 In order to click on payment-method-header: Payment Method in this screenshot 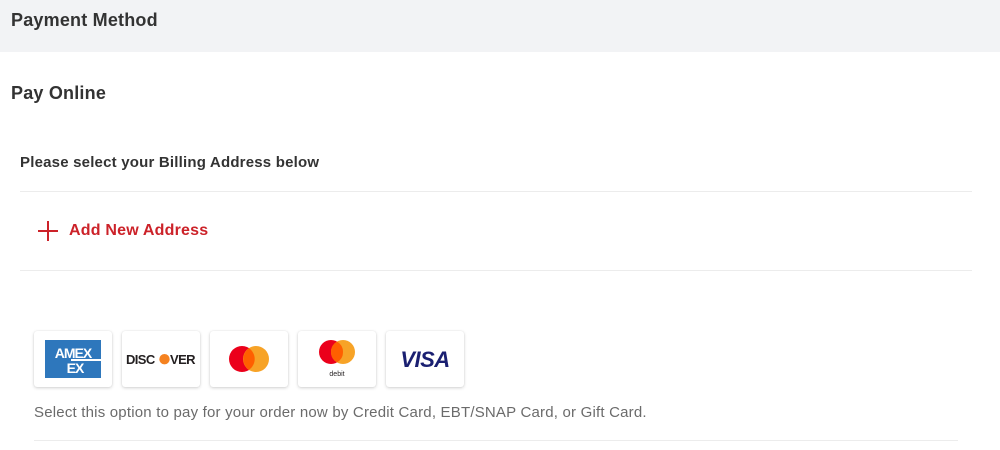, I will do `click(500, 26)`.